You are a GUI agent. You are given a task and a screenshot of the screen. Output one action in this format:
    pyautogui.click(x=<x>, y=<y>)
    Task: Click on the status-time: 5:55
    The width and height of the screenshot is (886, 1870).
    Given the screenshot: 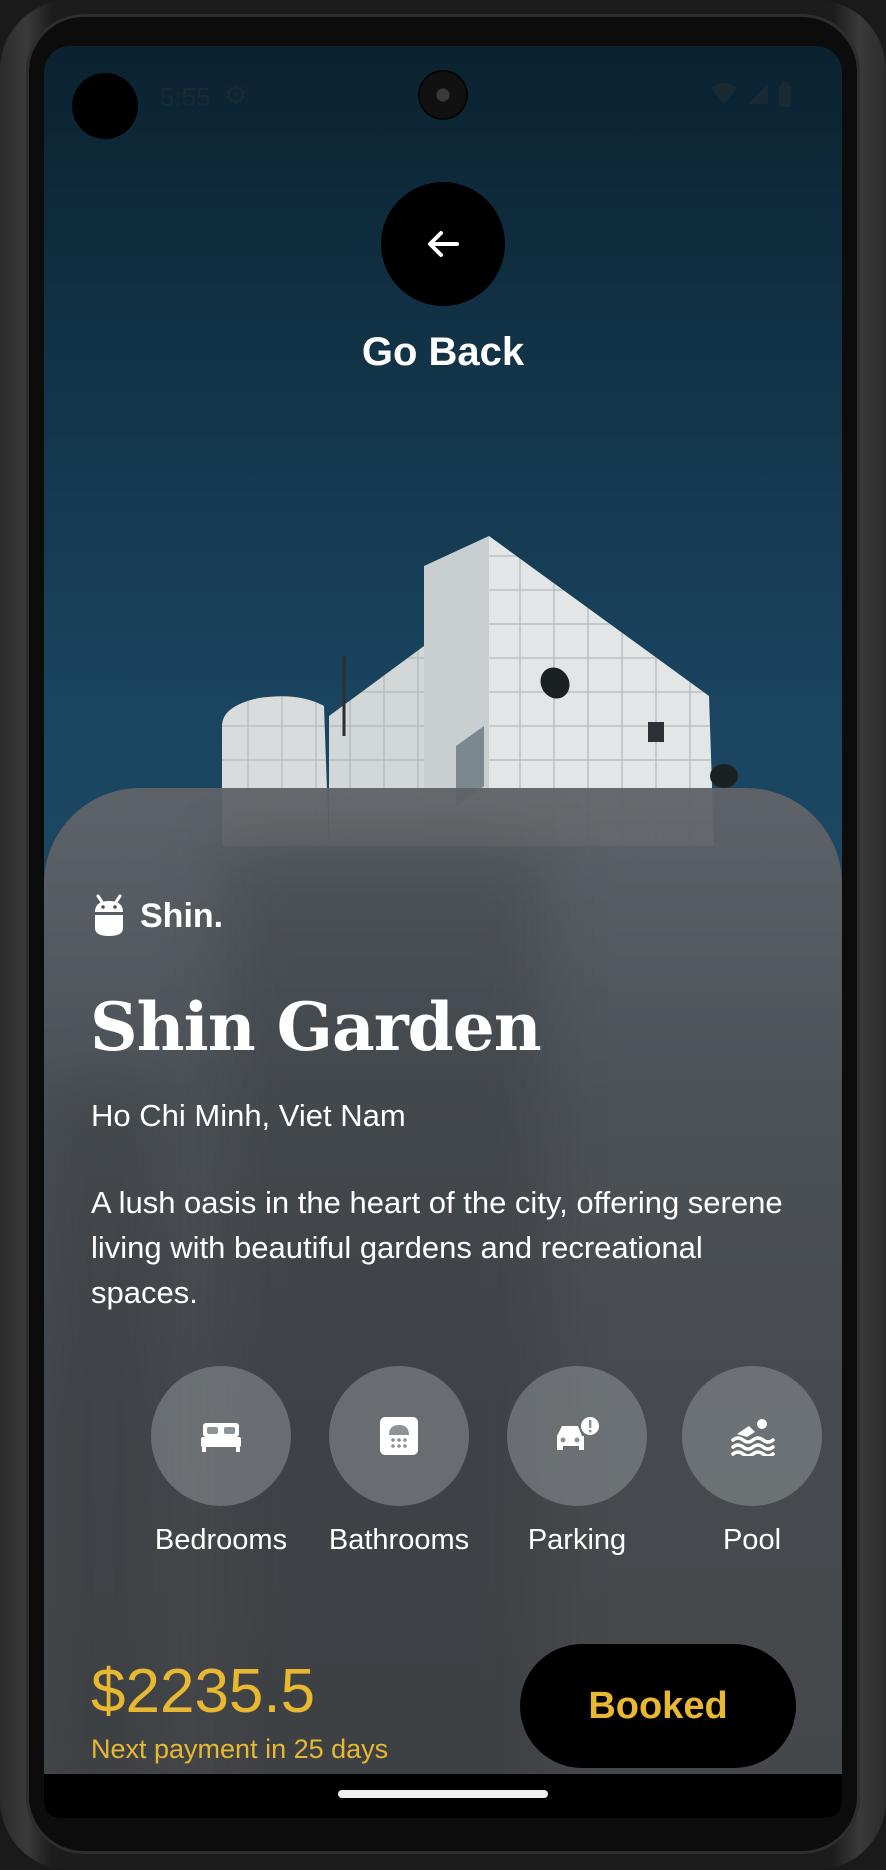 What is the action you would take?
    pyautogui.click(x=185, y=97)
    